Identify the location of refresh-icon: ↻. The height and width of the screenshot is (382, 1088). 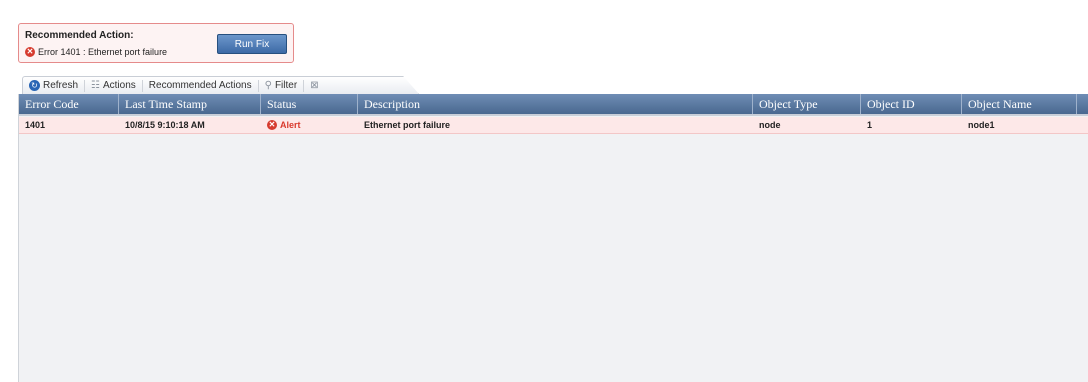
(34, 85).